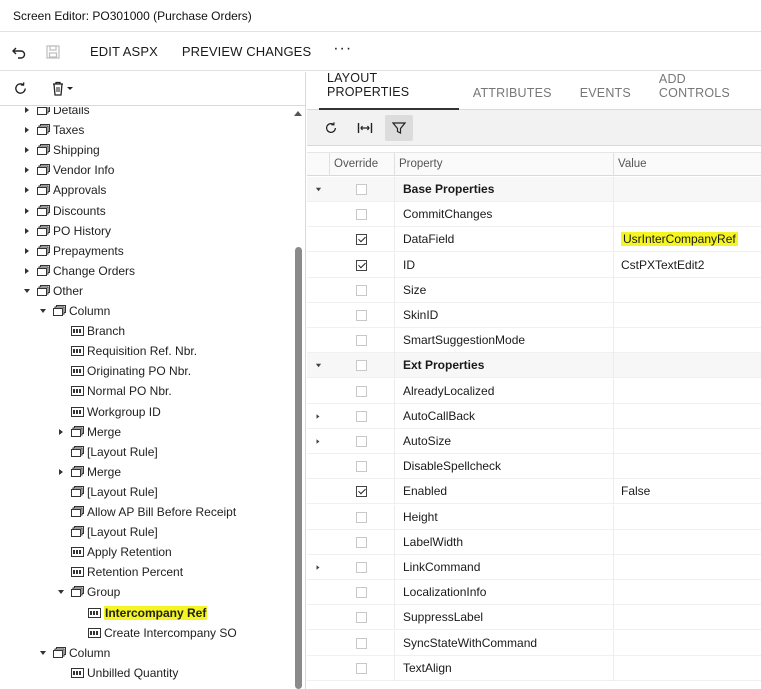  What do you see at coordinates (64, 211) in the screenshot?
I see `tree-node: Discounts` at bounding box center [64, 211].